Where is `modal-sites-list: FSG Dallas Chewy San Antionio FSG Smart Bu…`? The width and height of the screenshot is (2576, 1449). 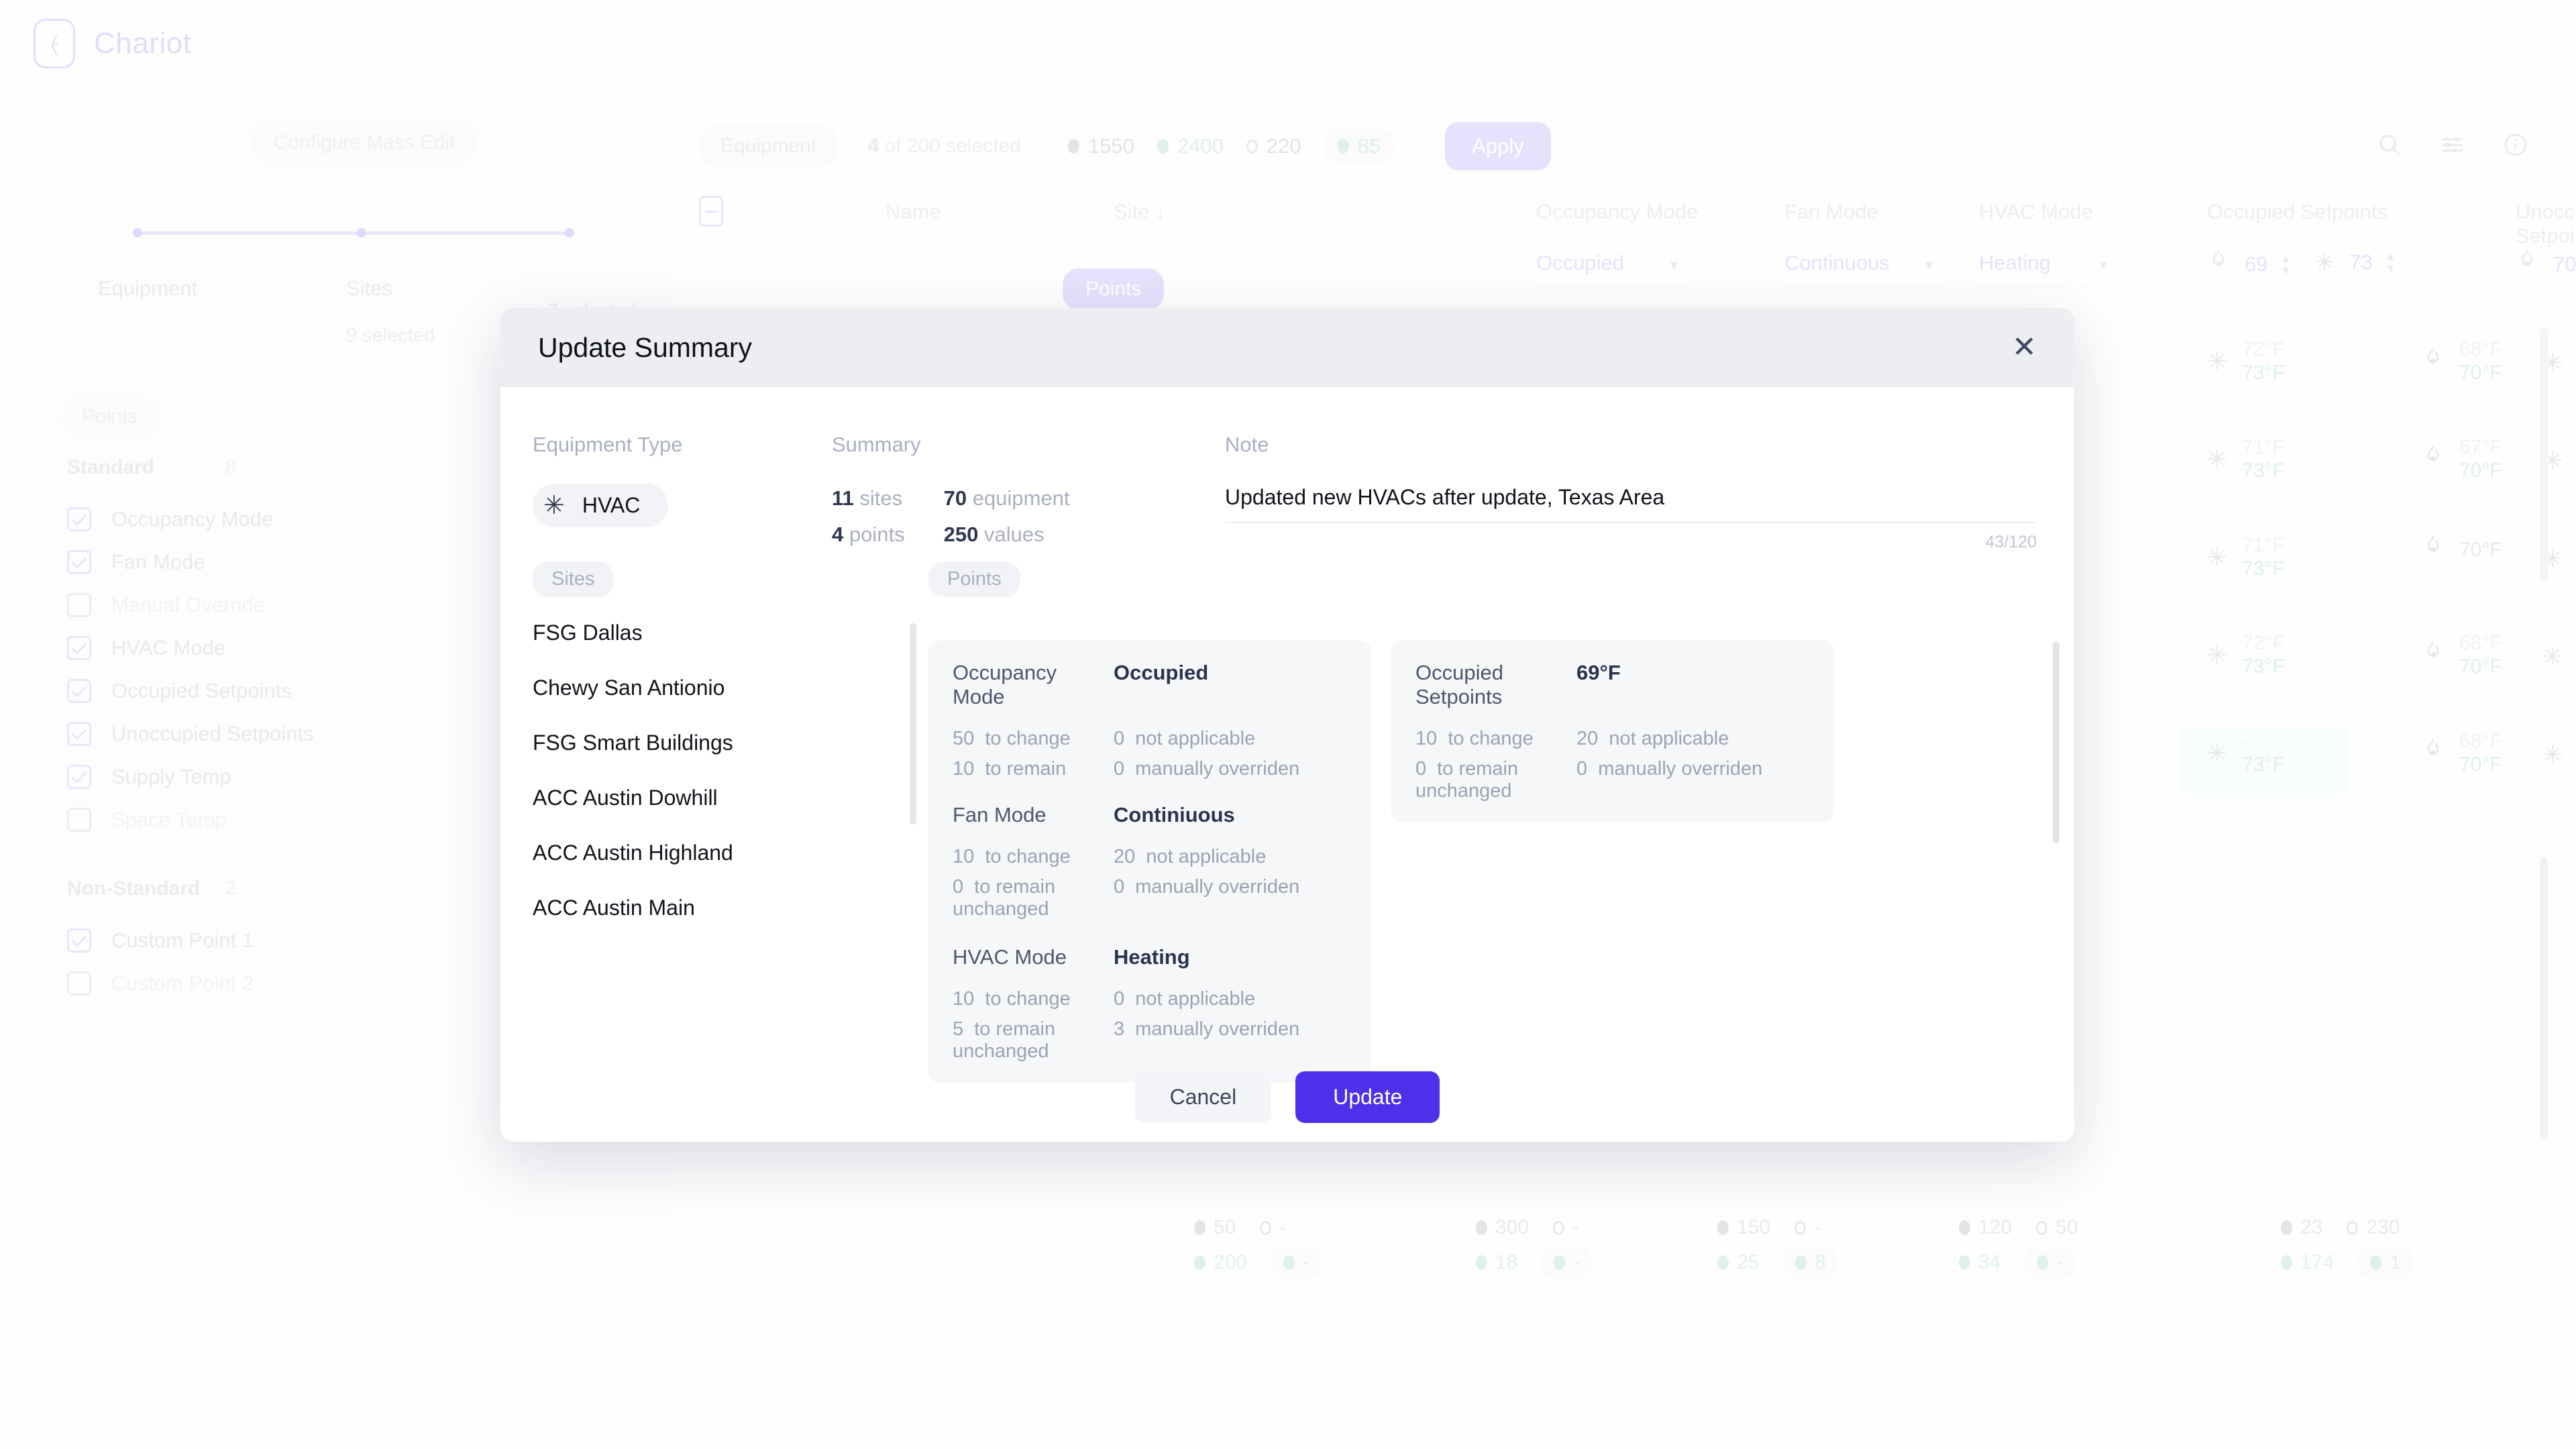
modal-sites-list: FSG Dallas Chewy San Antionio FSG Smart Bu… is located at coordinates (710, 786).